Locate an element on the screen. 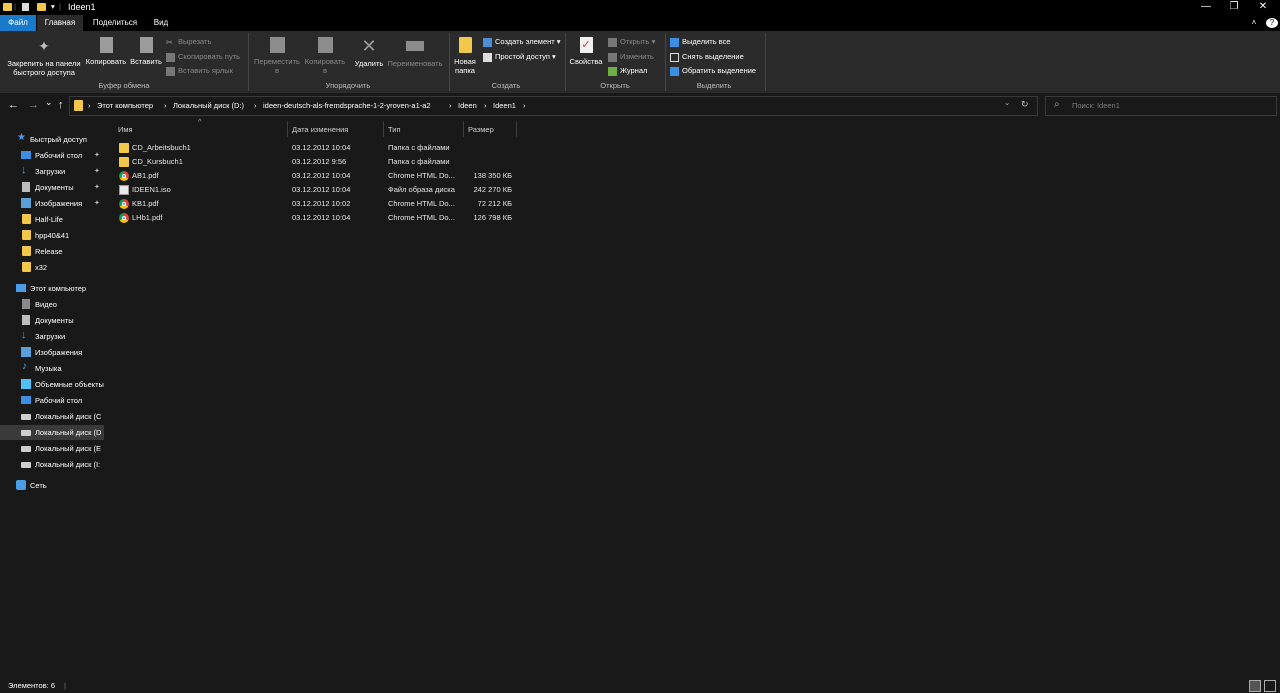 The image size is (1280, 693). search-box: ⌕ Поиск: Ideen1 is located at coordinates (1161, 106).